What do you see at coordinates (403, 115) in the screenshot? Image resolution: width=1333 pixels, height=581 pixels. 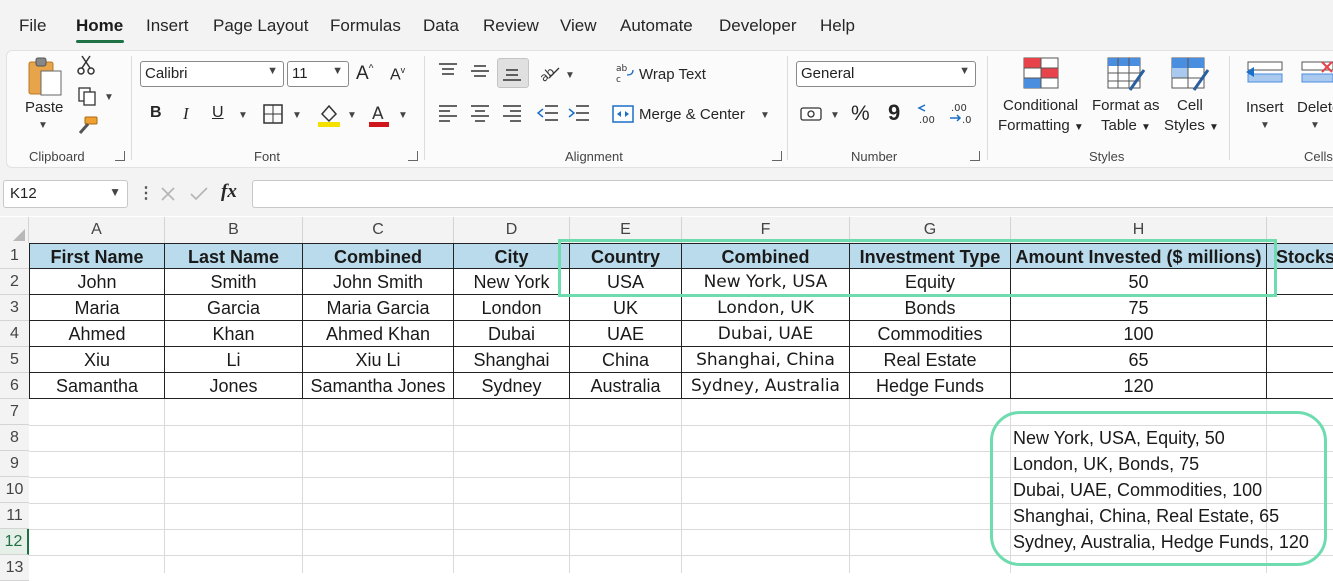 I see `font-color-dropdown-icon: ▼` at bounding box center [403, 115].